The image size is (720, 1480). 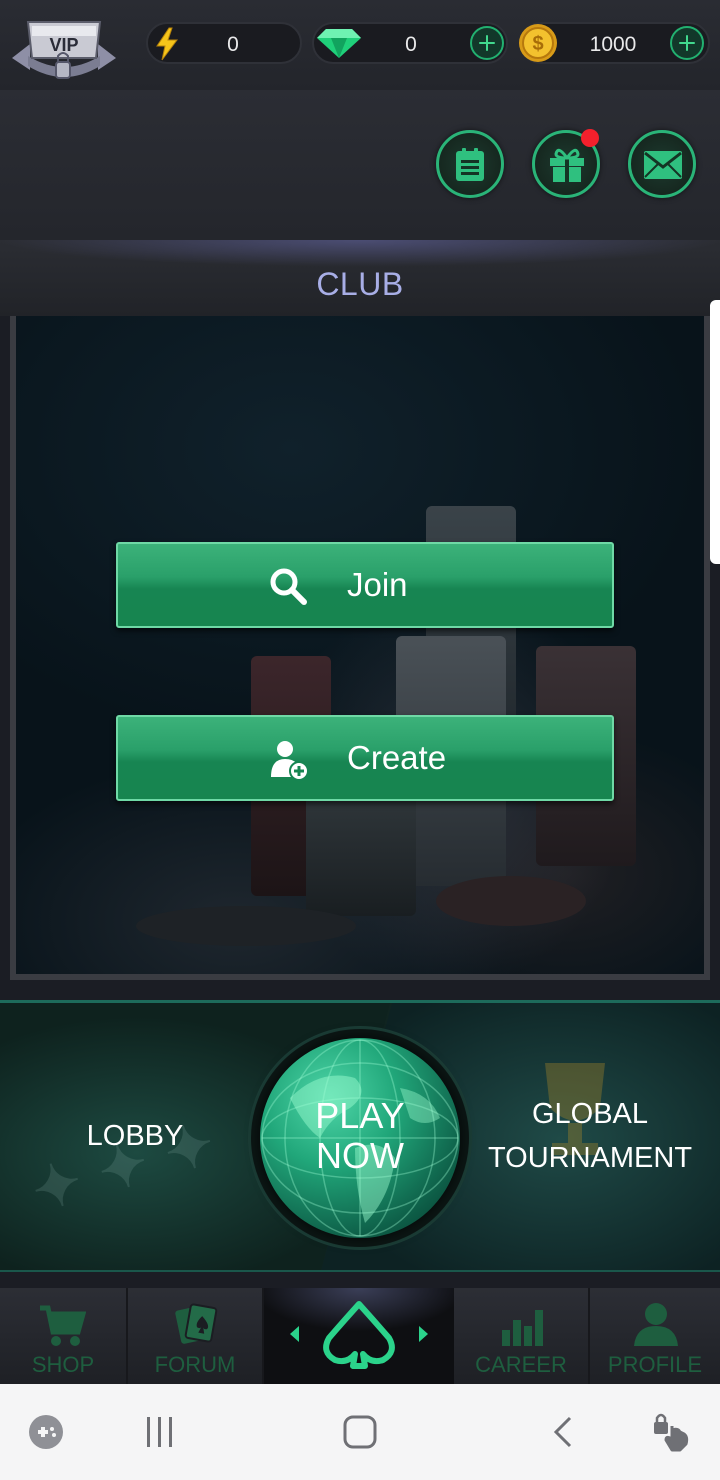 What do you see at coordinates (656, 1324) in the screenshot?
I see `profile-person-icon` at bounding box center [656, 1324].